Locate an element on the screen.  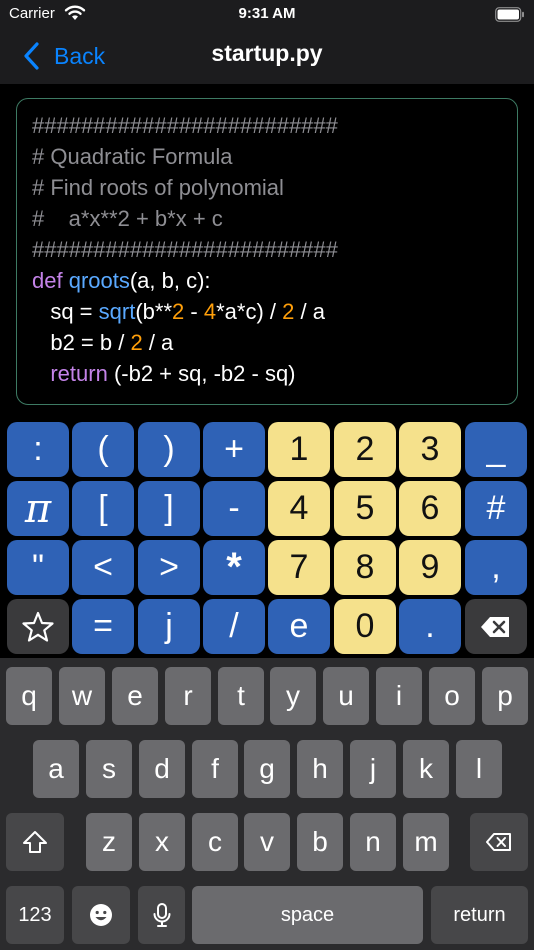
pad-key-open-paren: ( is located at coordinates (103, 449).